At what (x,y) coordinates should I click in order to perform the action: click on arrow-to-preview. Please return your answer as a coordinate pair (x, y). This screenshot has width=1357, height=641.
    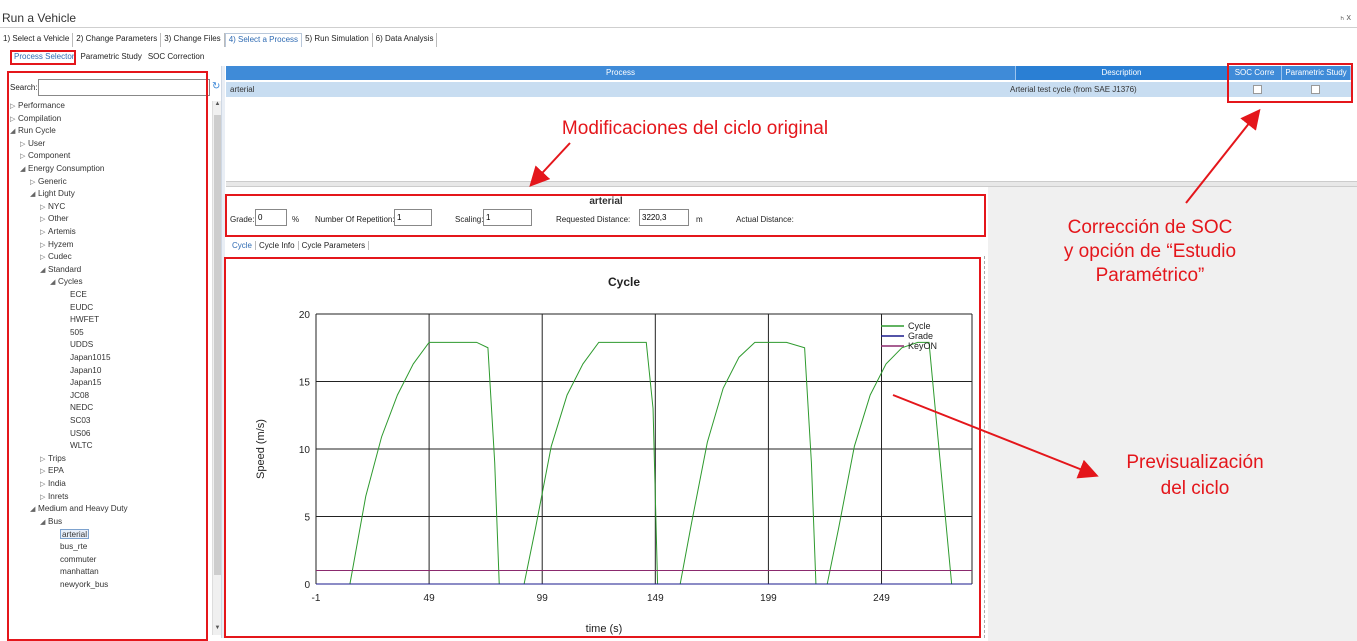
    Looking at the image, I should click on (995, 436).